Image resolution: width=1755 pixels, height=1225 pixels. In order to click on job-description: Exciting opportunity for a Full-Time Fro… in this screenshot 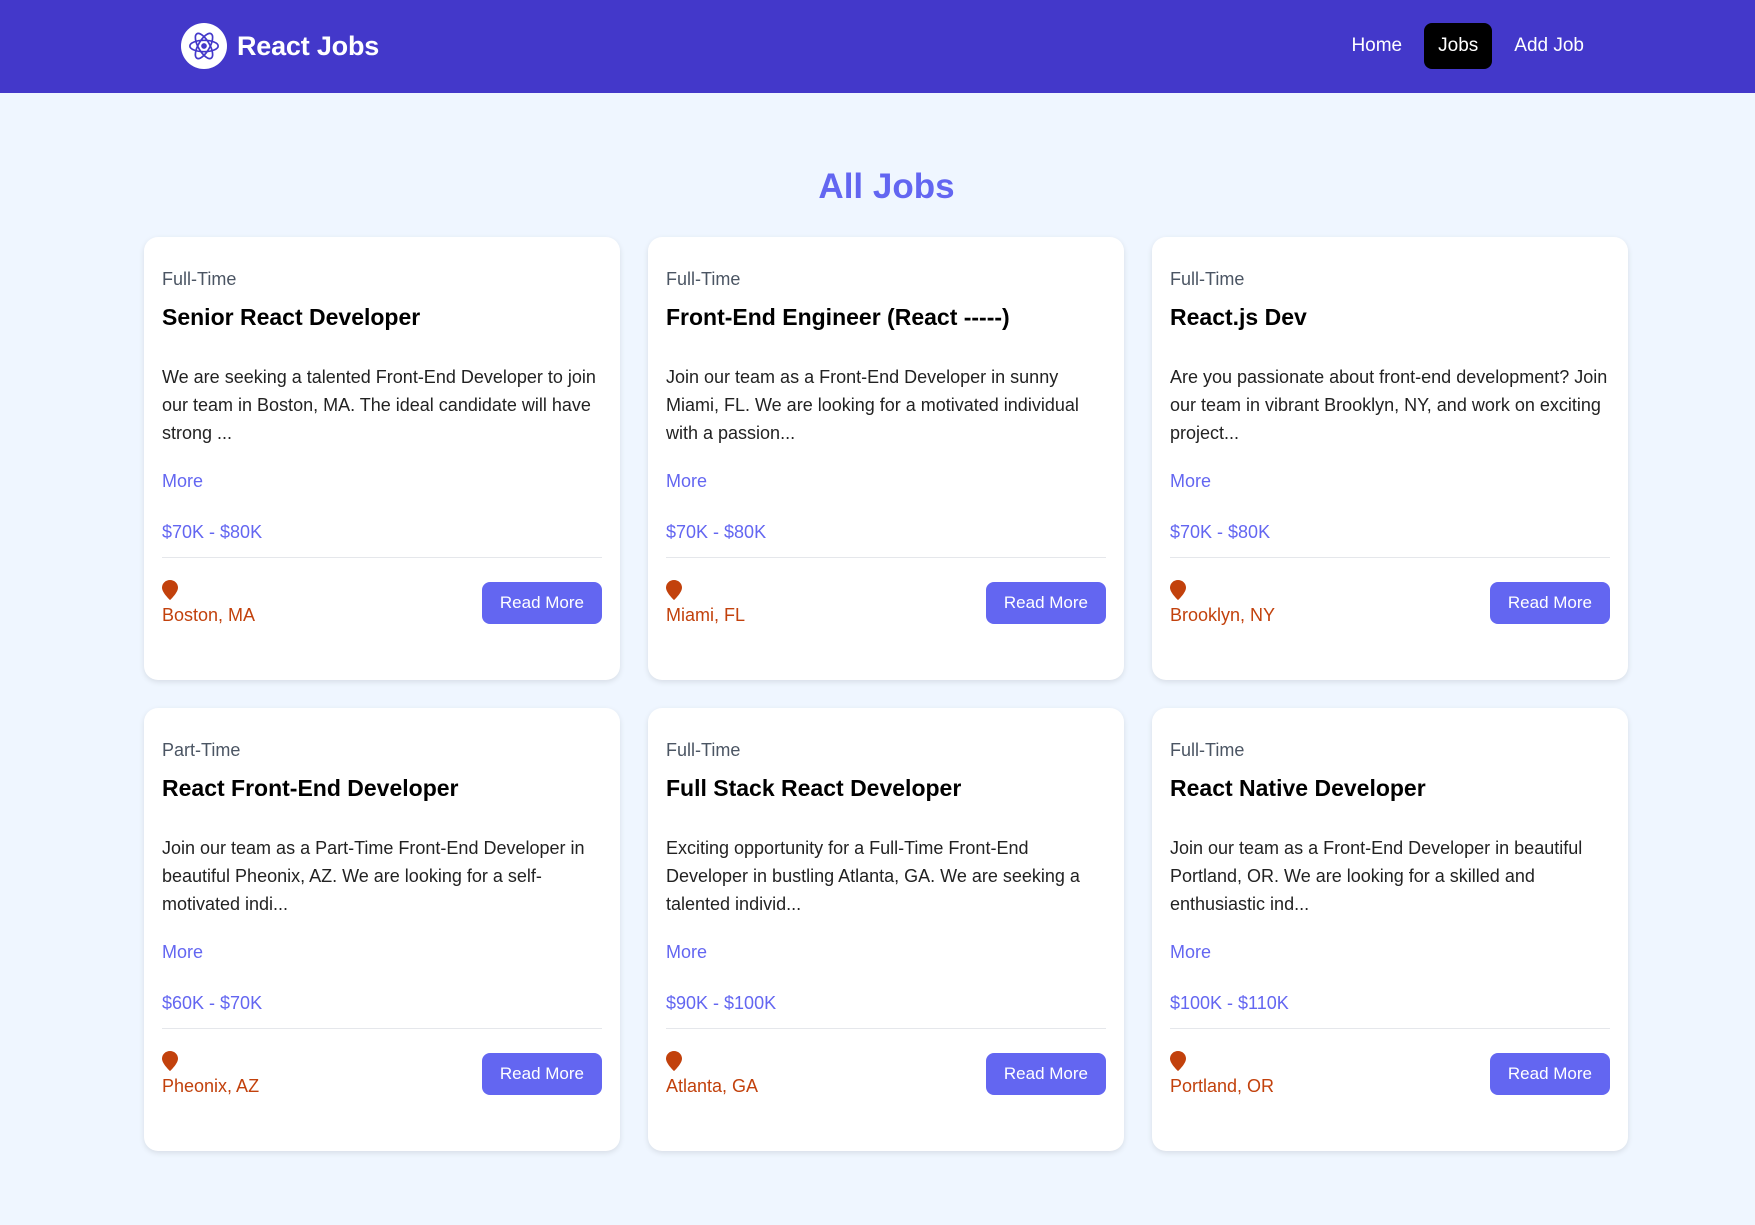, I will do `click(873, 876)`.